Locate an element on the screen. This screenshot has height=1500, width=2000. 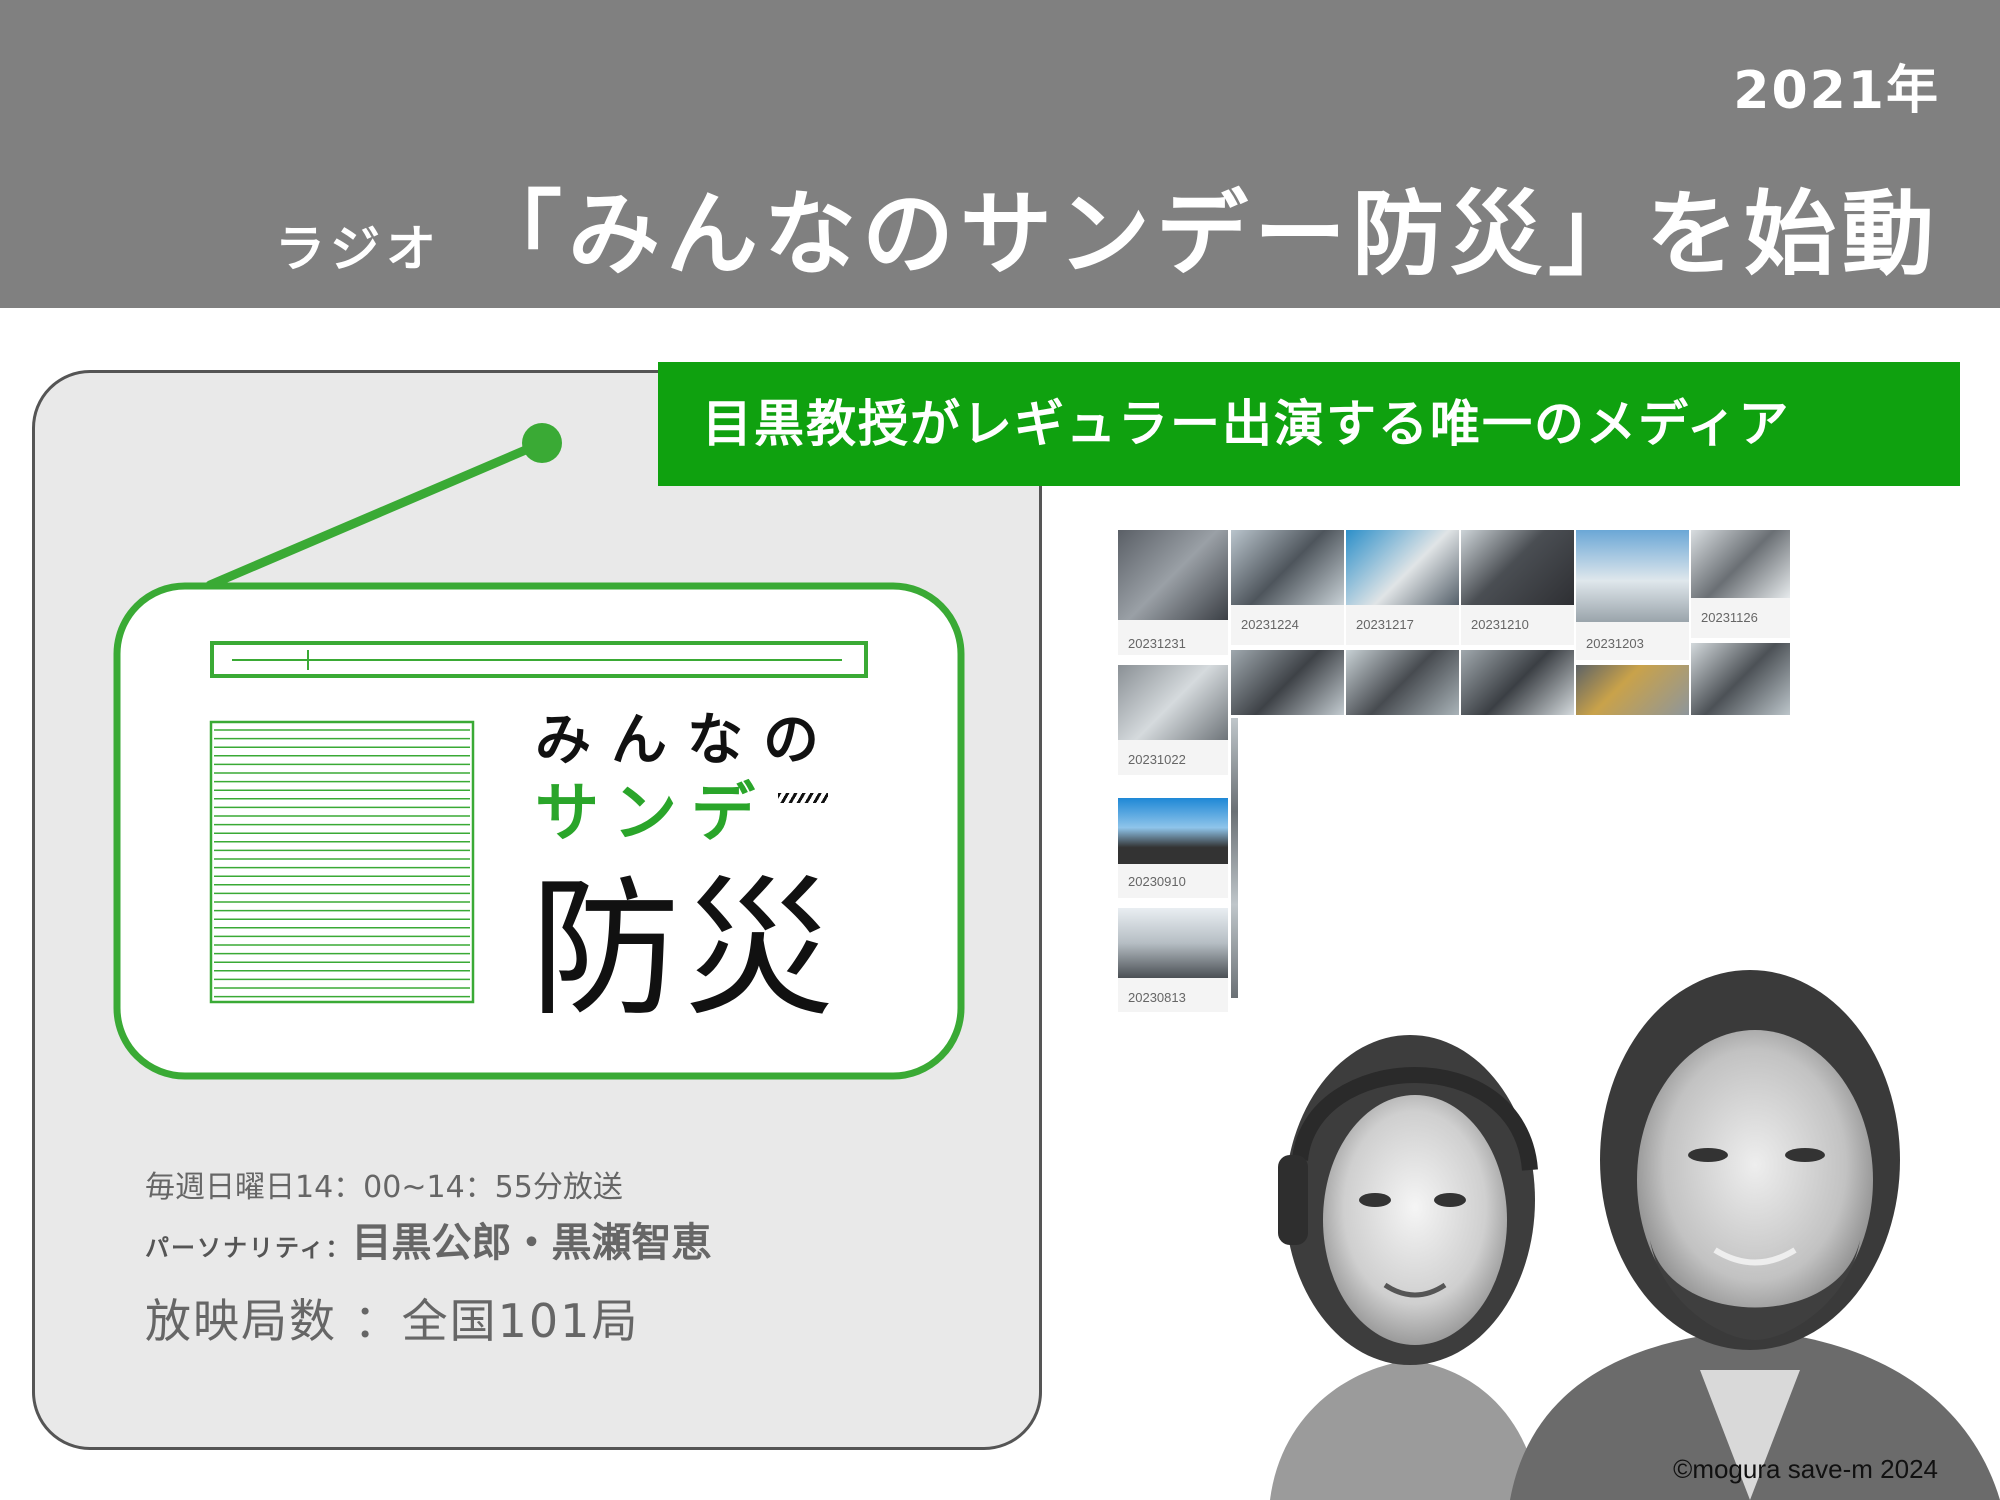
thumbnail-date: 20231224 is located at coordinates (1270, 624).